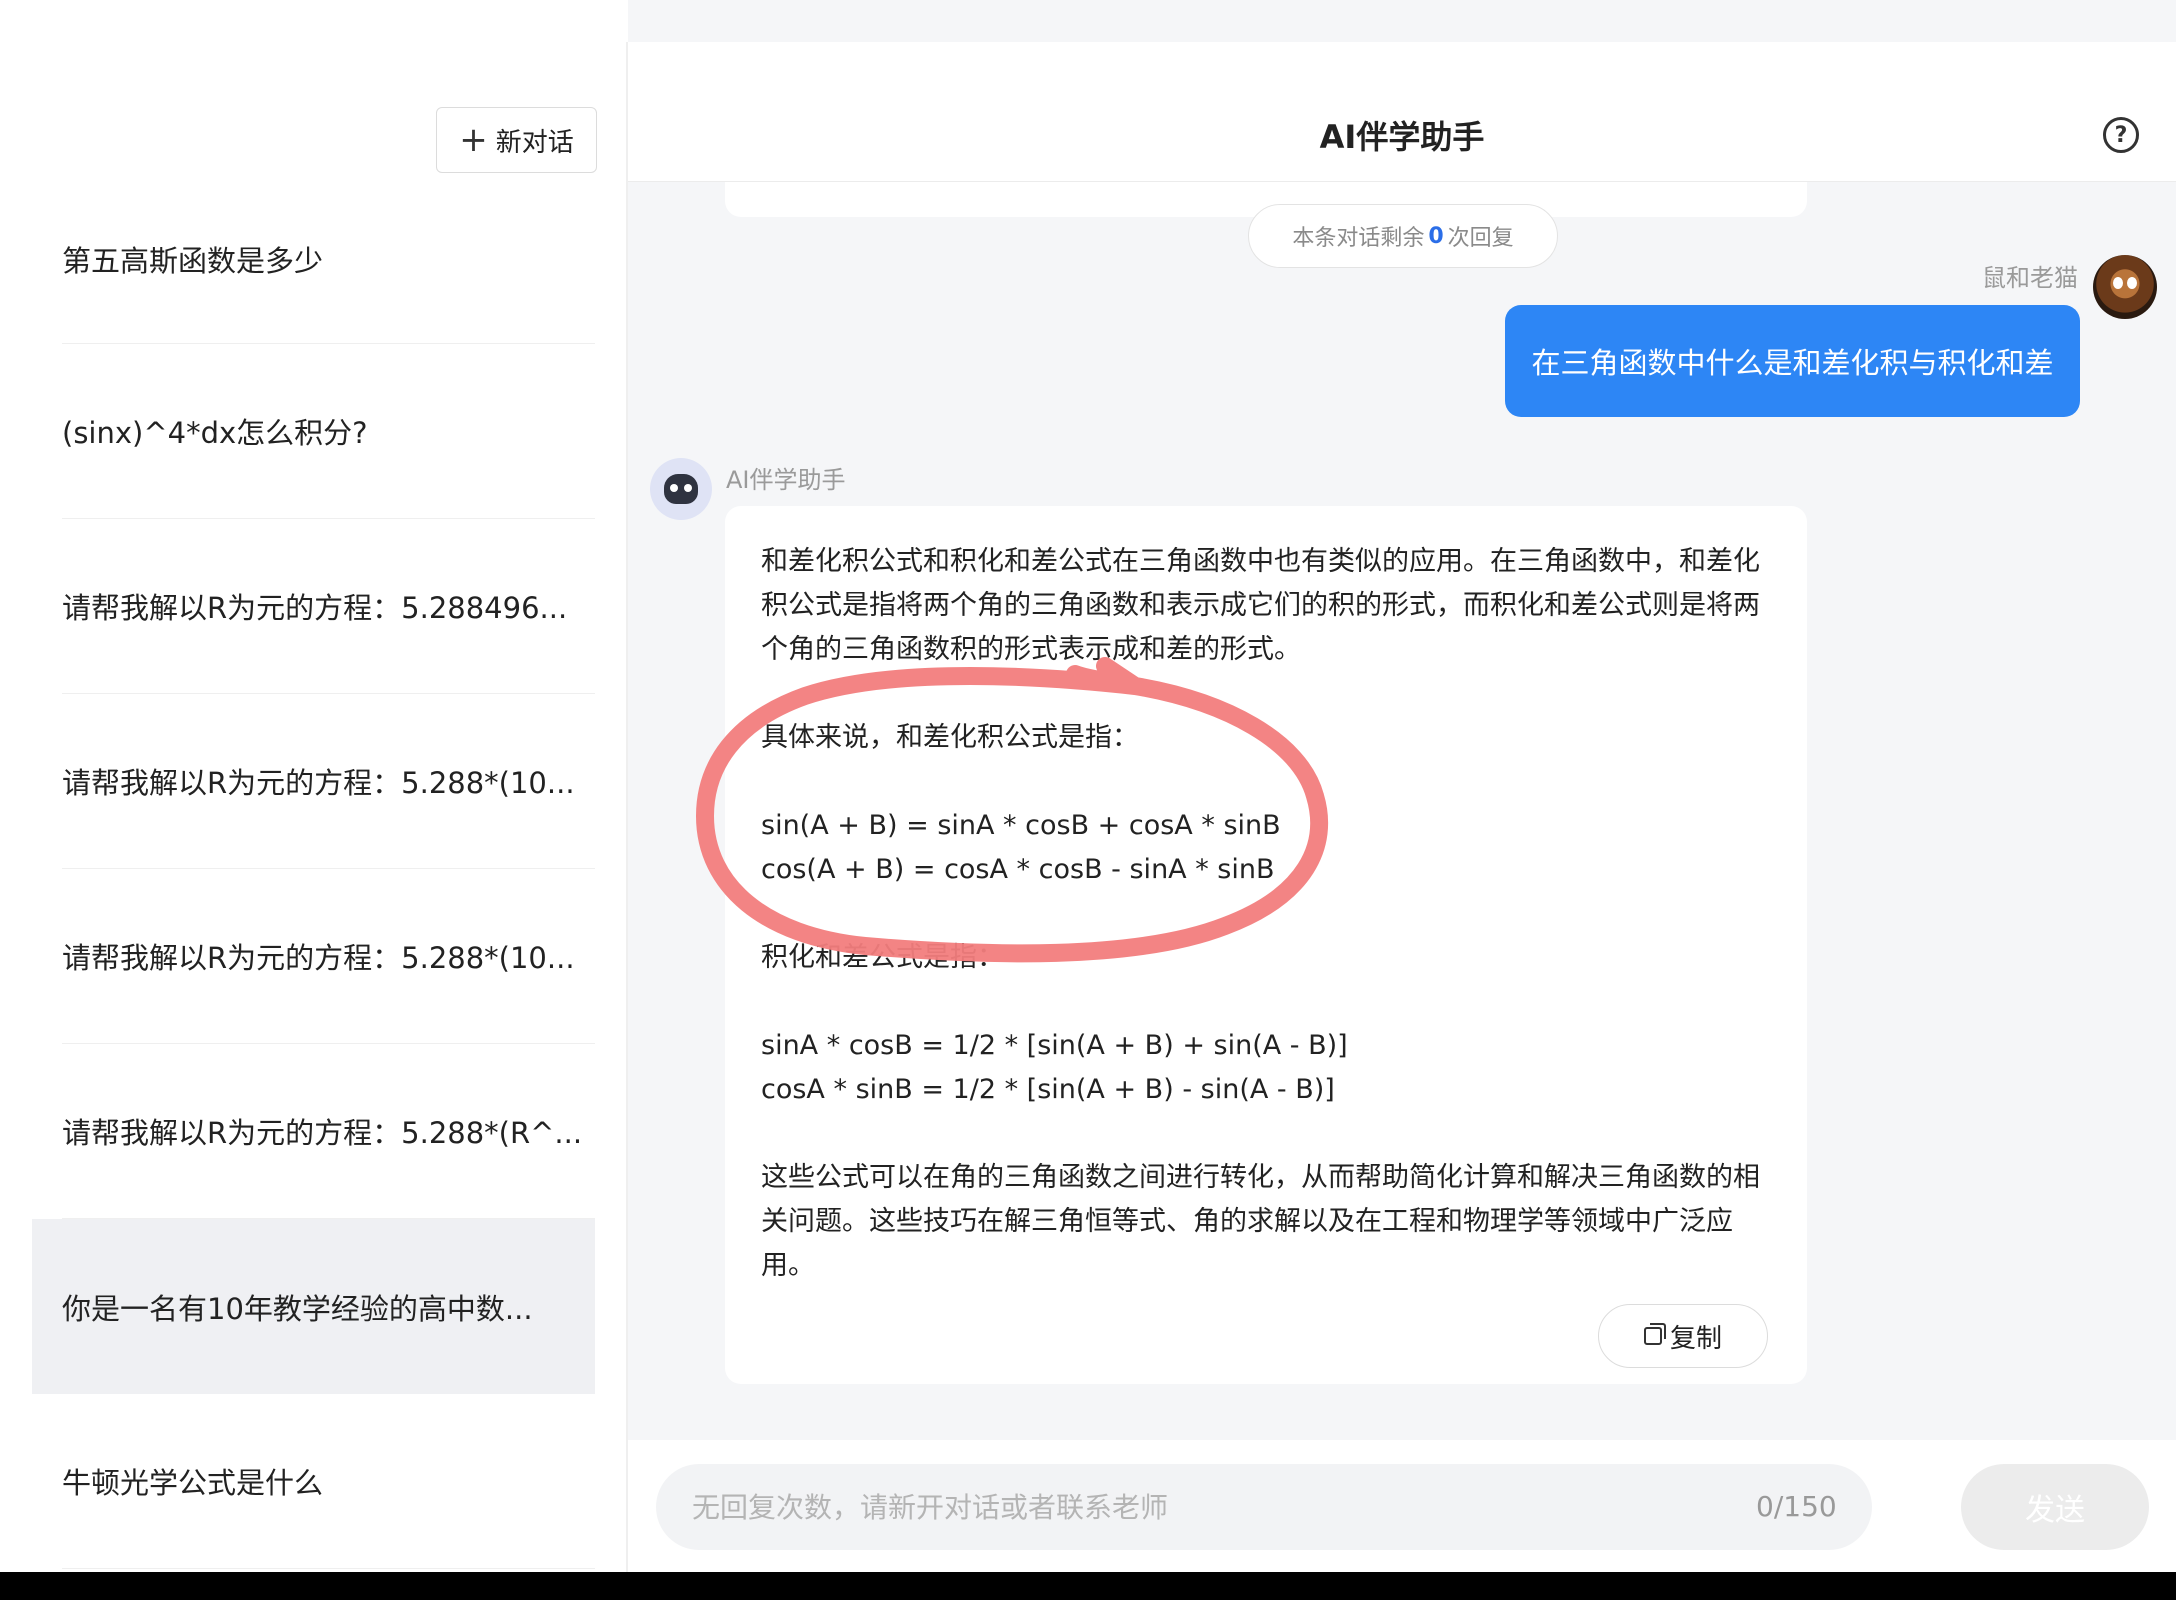  Describe the element at coordinates (1088, 1586) in the screenshot. I see `system-bottom-bar` at that location.